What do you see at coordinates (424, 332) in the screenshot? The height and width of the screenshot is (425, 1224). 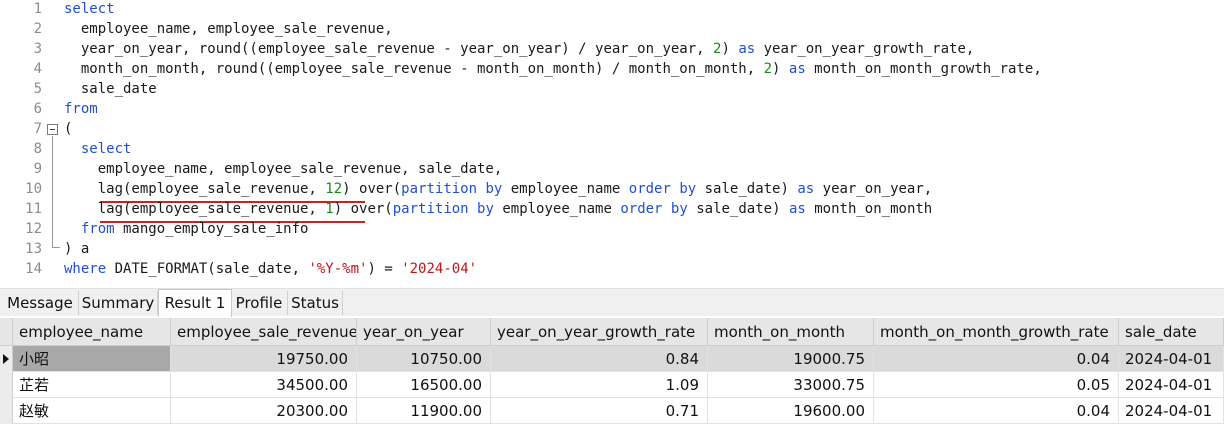 I see `column-header: year_on_year` at bounding box center [424, 332].